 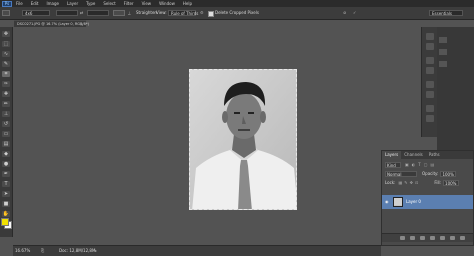 What do you see at coordinates (430, 60) in the screenshot?
I see `character-panel-icon` at bounding box center [430, 60].